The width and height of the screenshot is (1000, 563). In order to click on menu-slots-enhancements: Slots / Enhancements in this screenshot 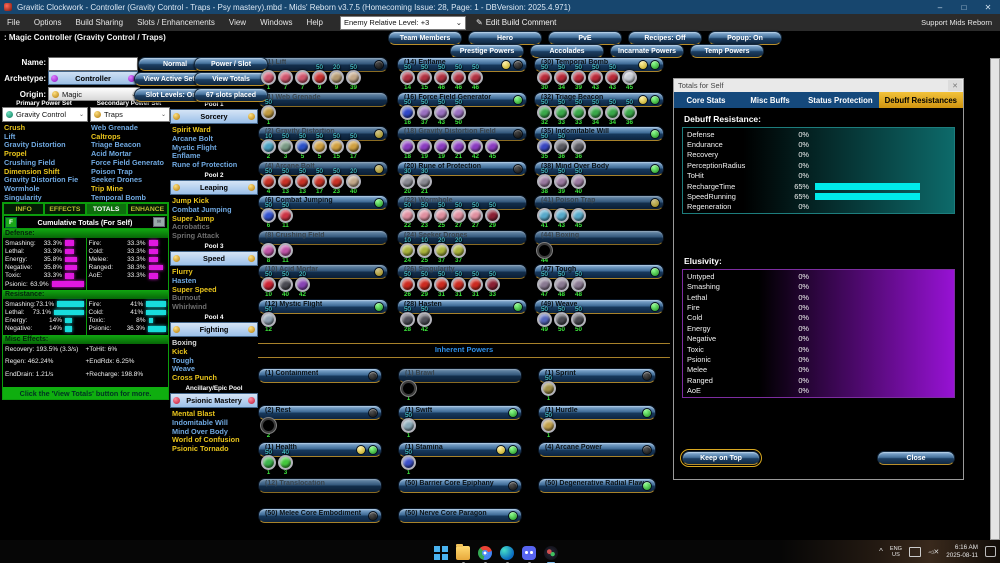, I will do `click(176, 22)`.